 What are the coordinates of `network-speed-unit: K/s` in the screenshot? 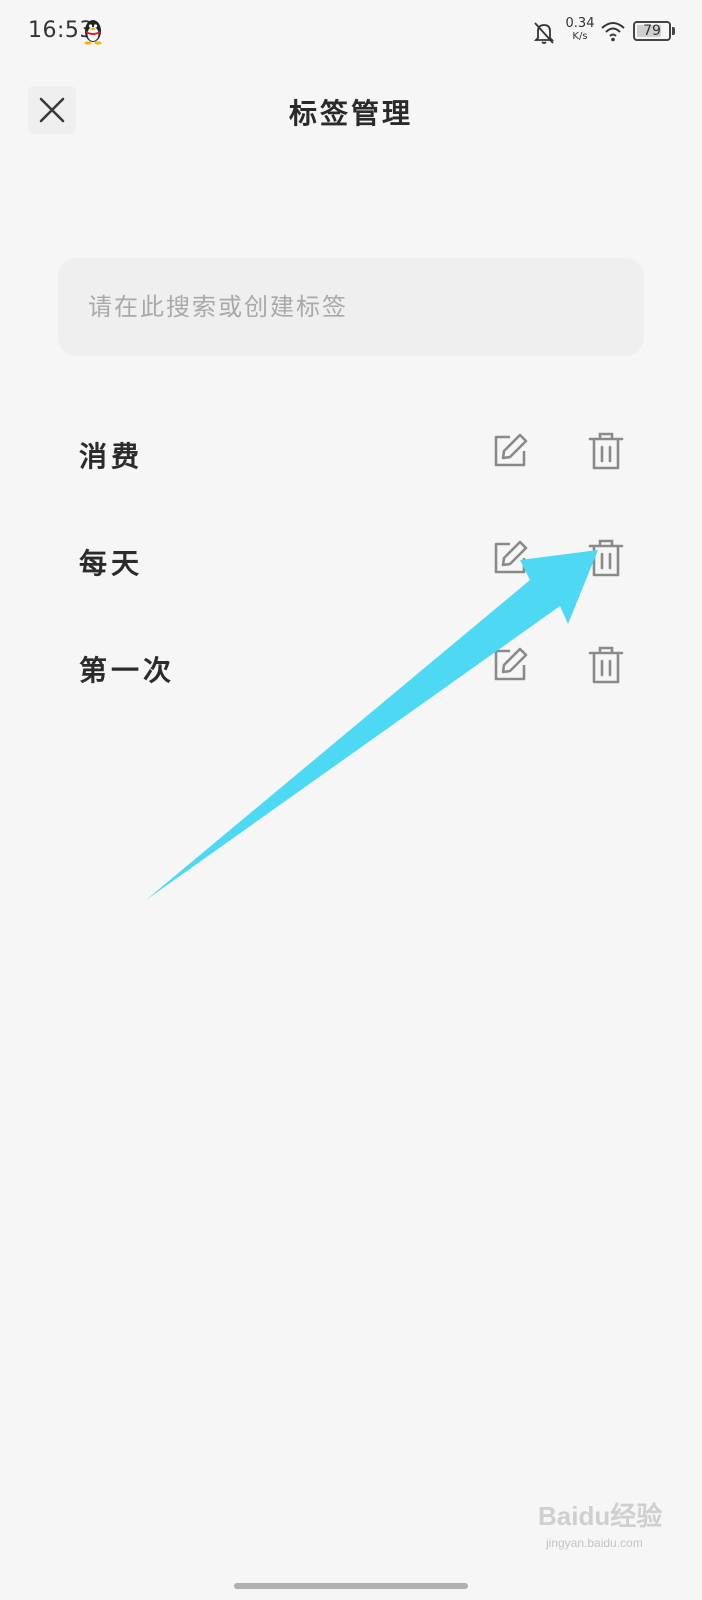 It's located at (580, 36).